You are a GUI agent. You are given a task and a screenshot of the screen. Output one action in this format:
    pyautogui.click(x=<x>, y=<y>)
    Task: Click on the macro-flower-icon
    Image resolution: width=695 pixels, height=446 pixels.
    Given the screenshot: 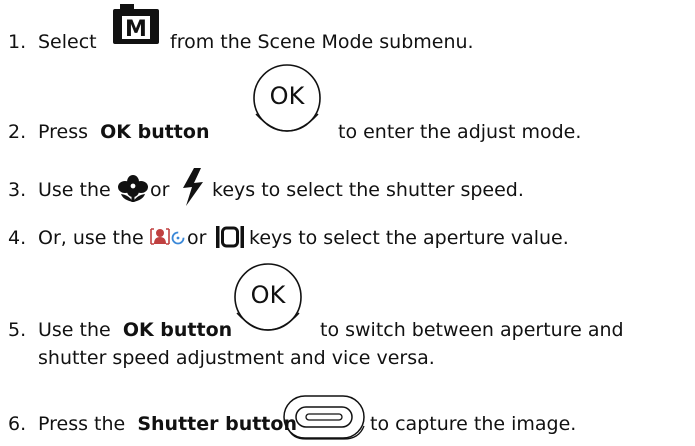 What is the action you would take?
    pyautogui.click(x=133, y=189)
    